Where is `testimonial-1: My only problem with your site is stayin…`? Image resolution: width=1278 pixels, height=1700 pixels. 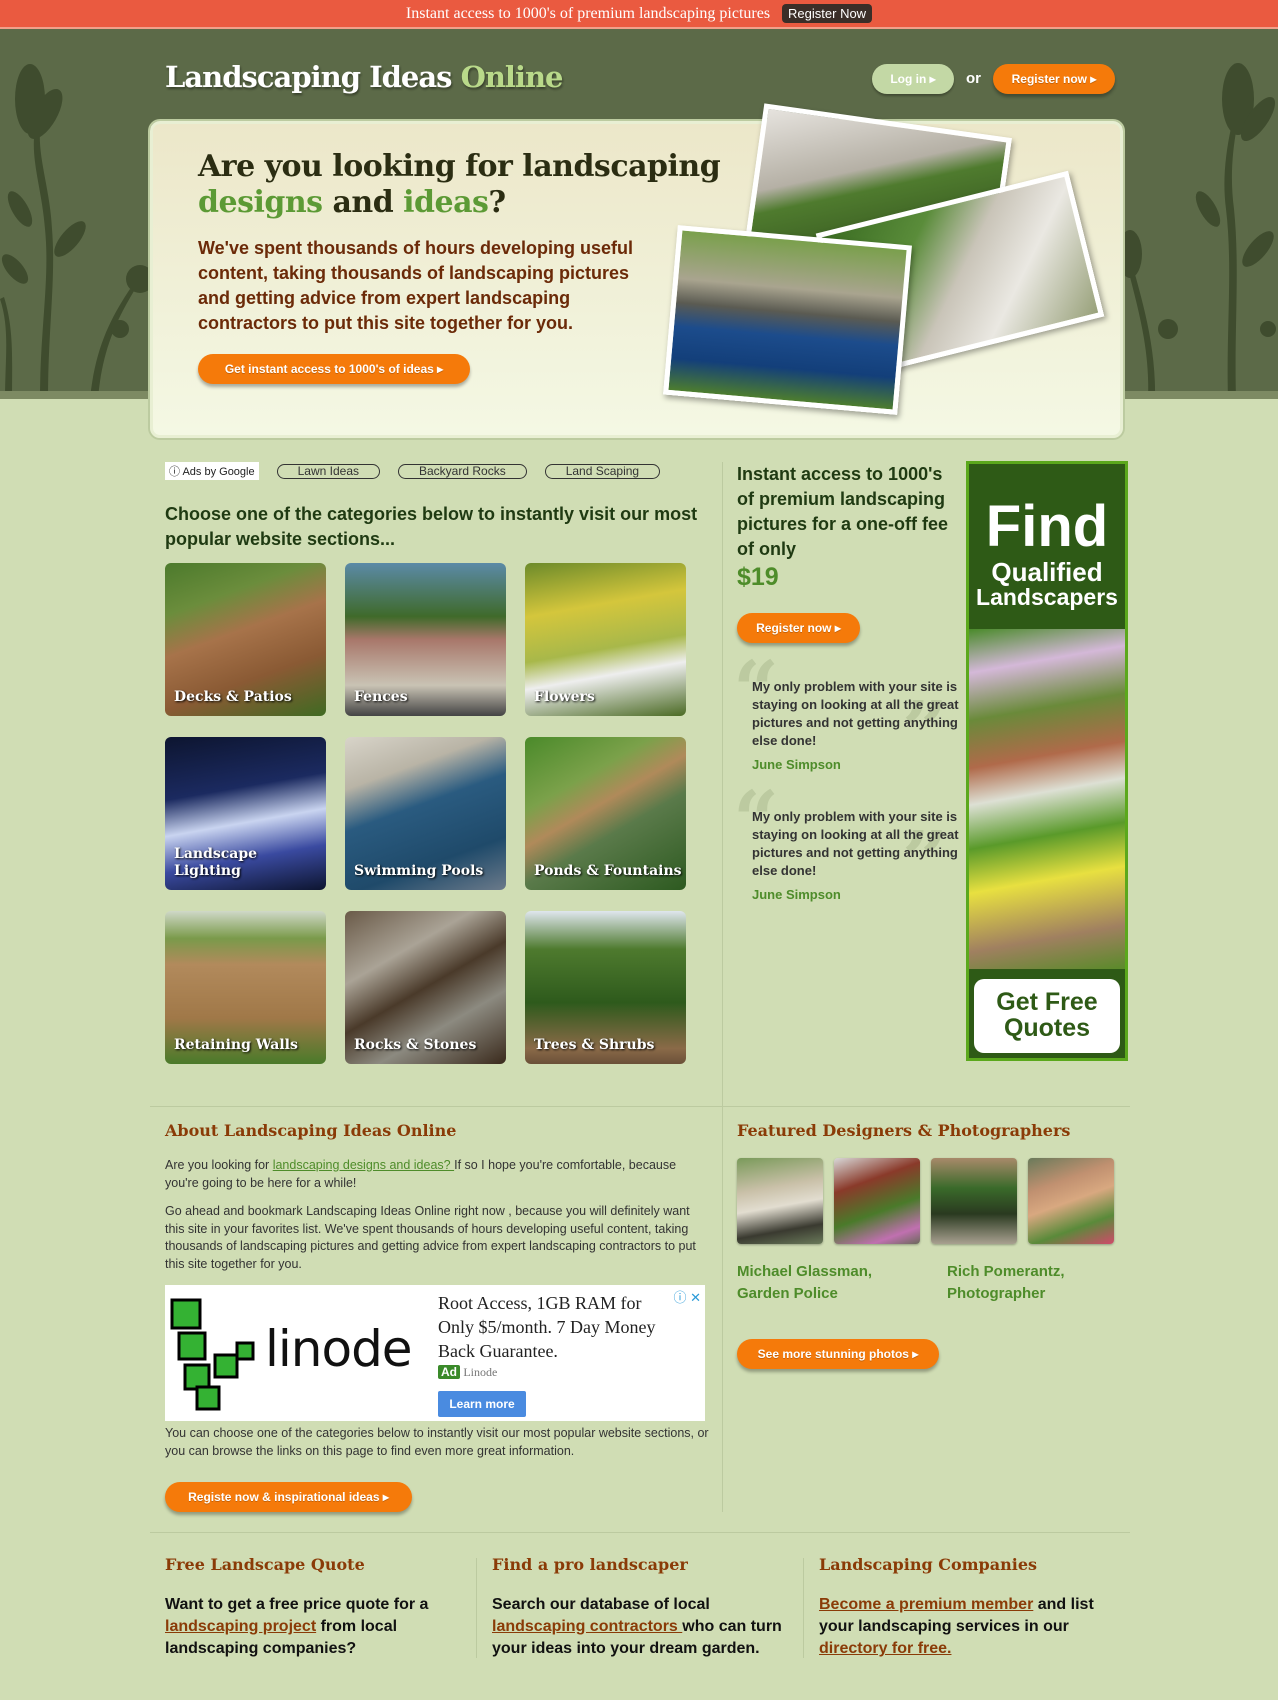
testimonial-1: My only problem with your site is stayin… is located at coordinates (857, 726).